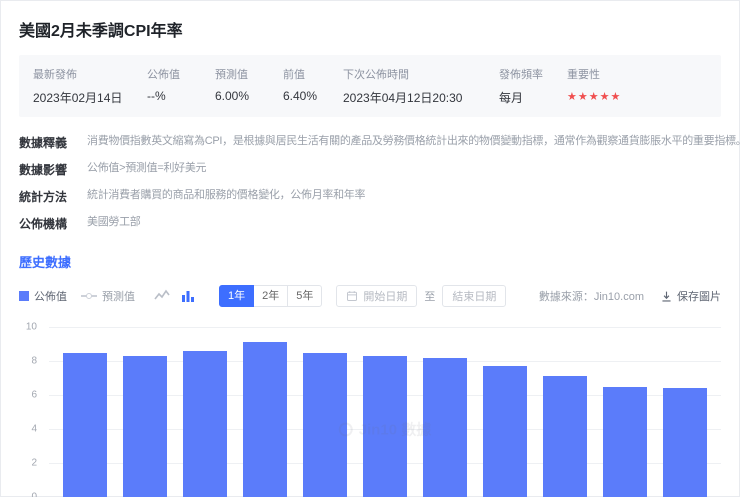  What do you see at coordinates (376, 75) in the screenshot?
I see `summary-label: 下次公佈時間` at bounding box center [376, 75].